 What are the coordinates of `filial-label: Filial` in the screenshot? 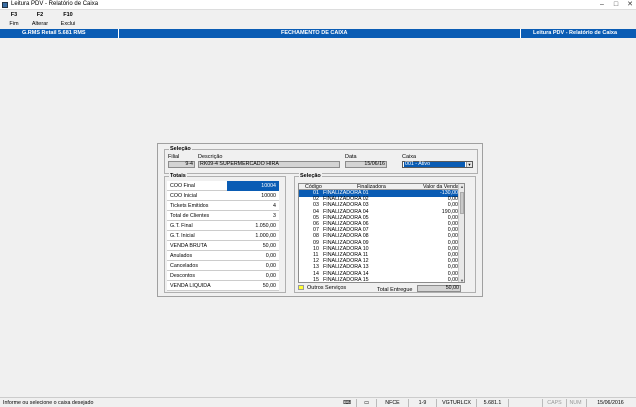 It's located at (174, 157).